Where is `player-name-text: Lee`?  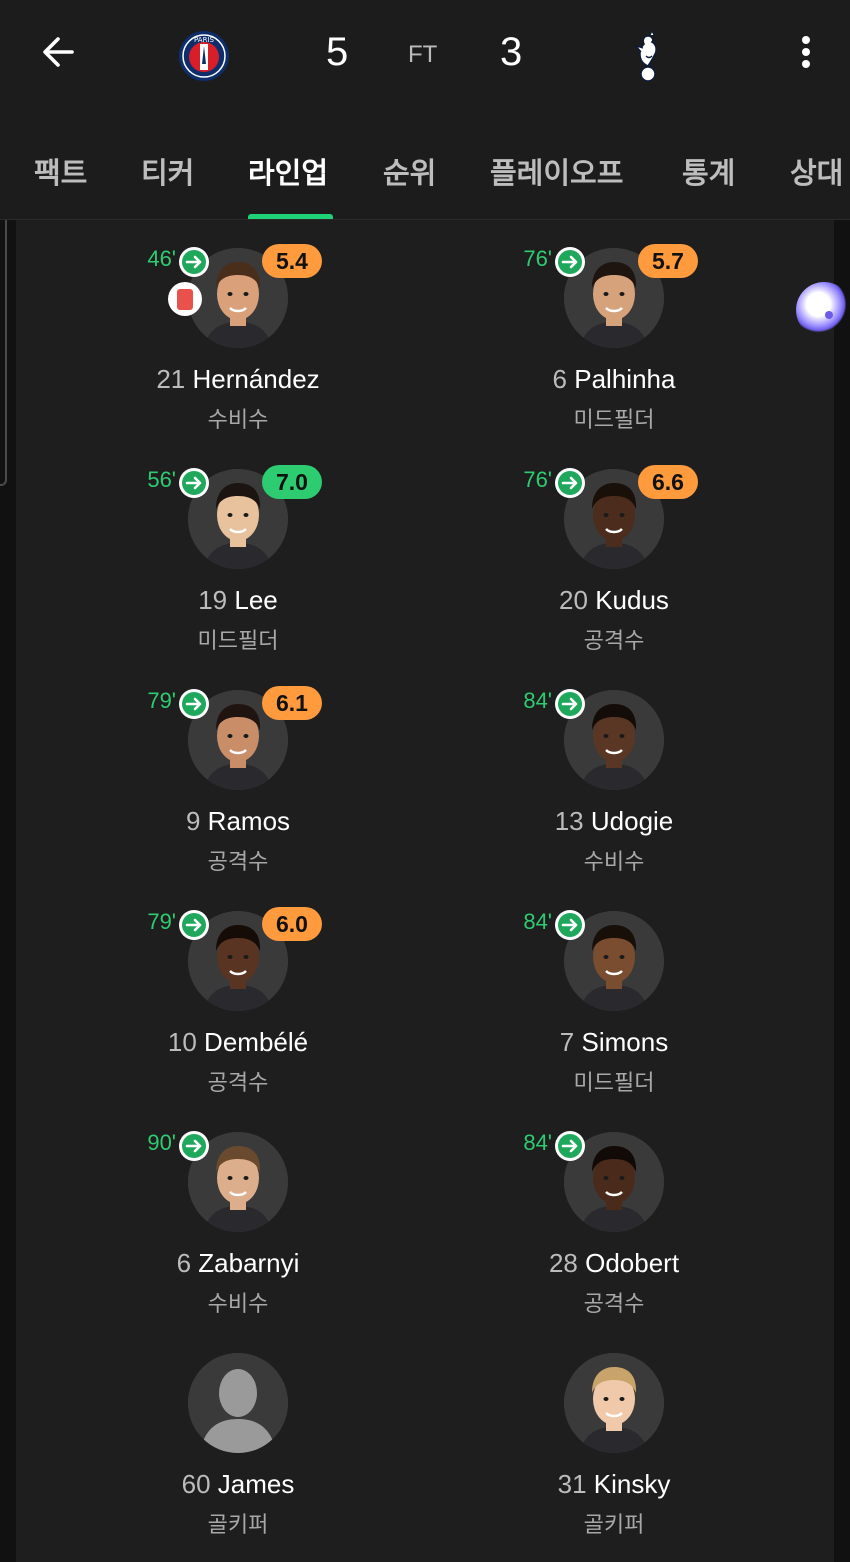 player-name-text: Lee is located at coordinates (256, 600).